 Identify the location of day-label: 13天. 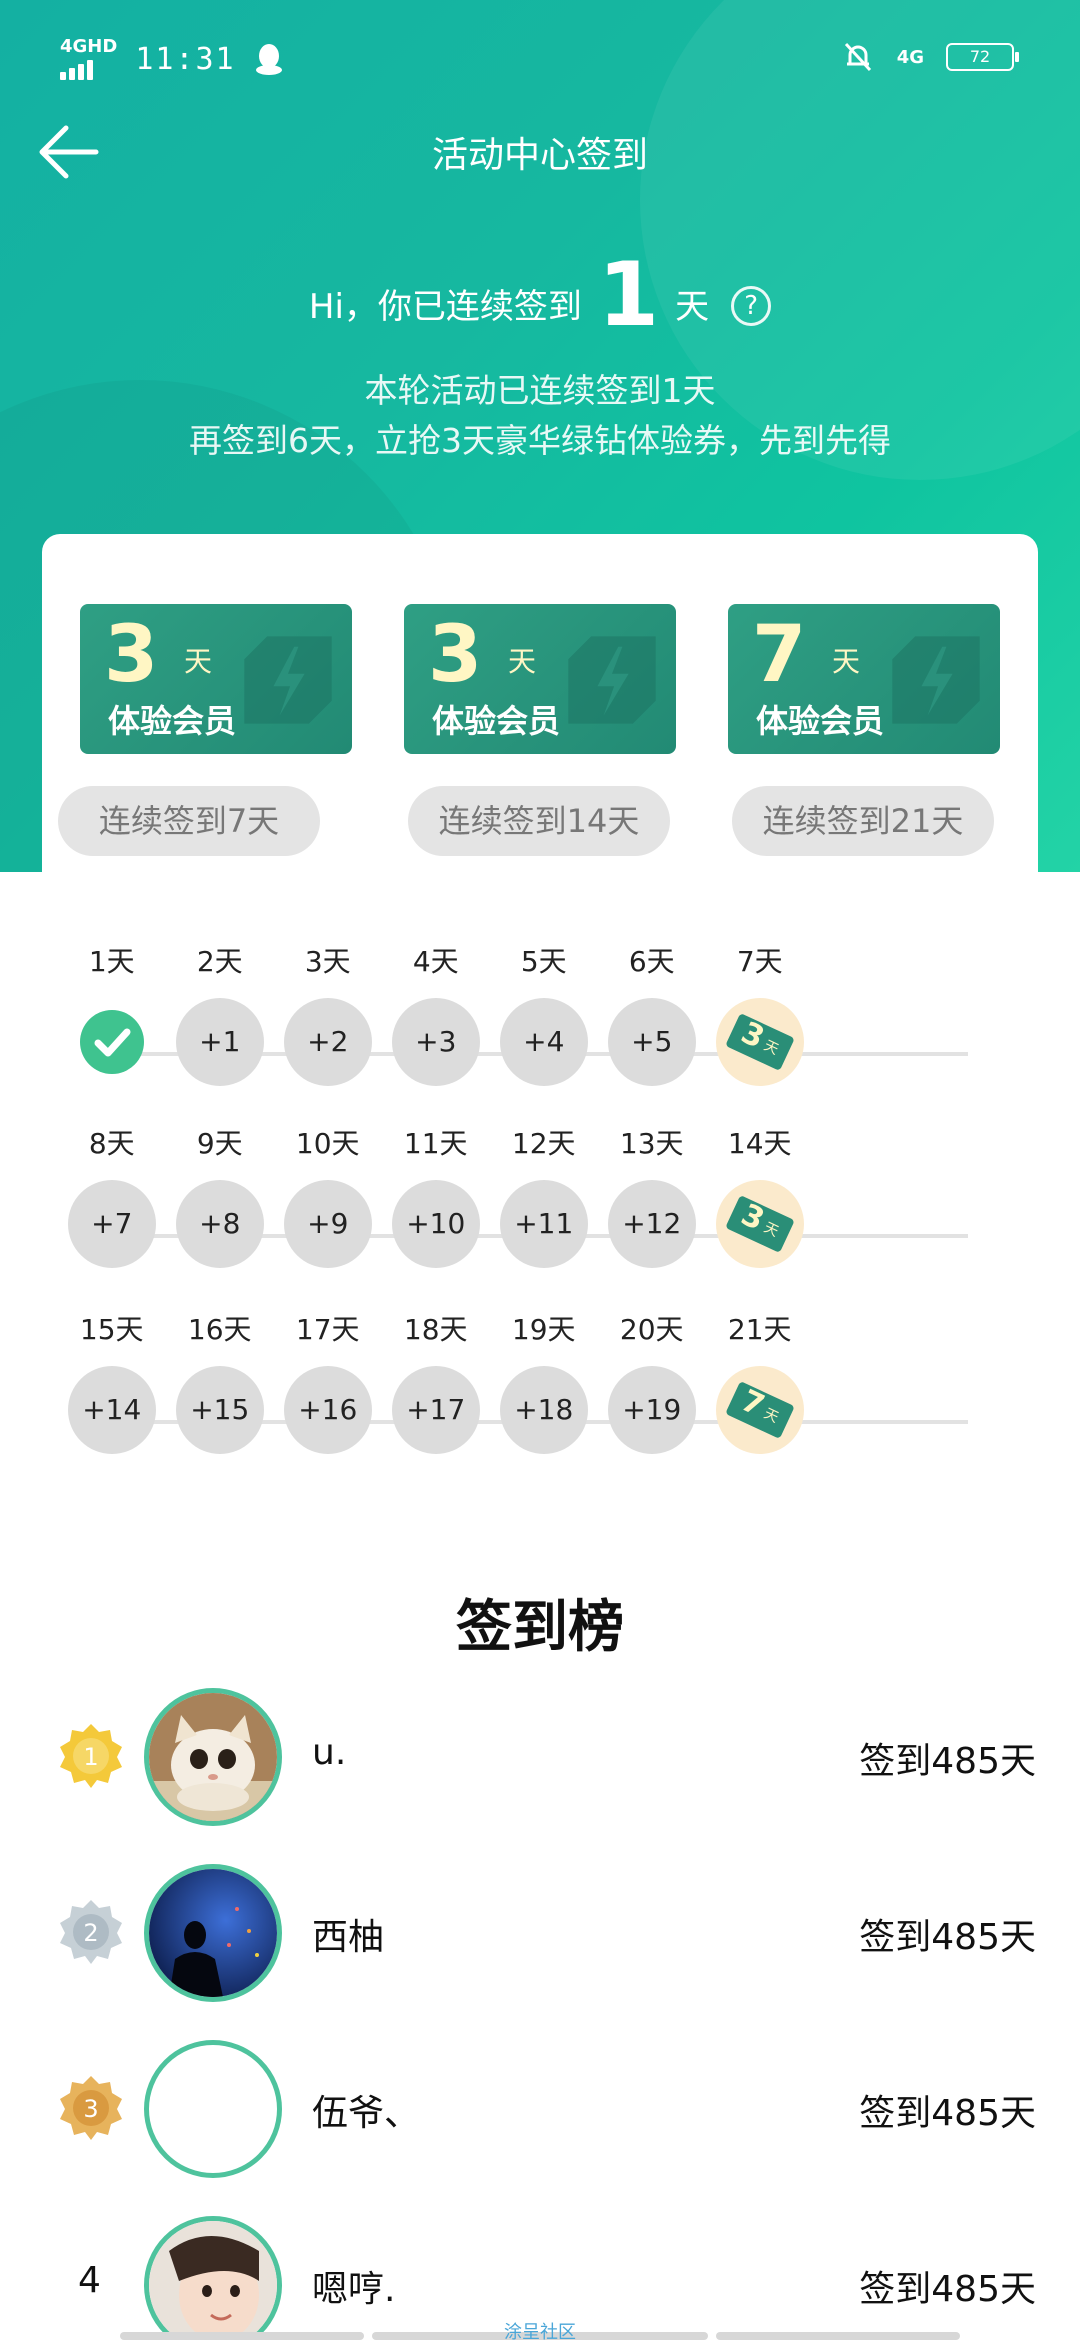
(651, 1143).